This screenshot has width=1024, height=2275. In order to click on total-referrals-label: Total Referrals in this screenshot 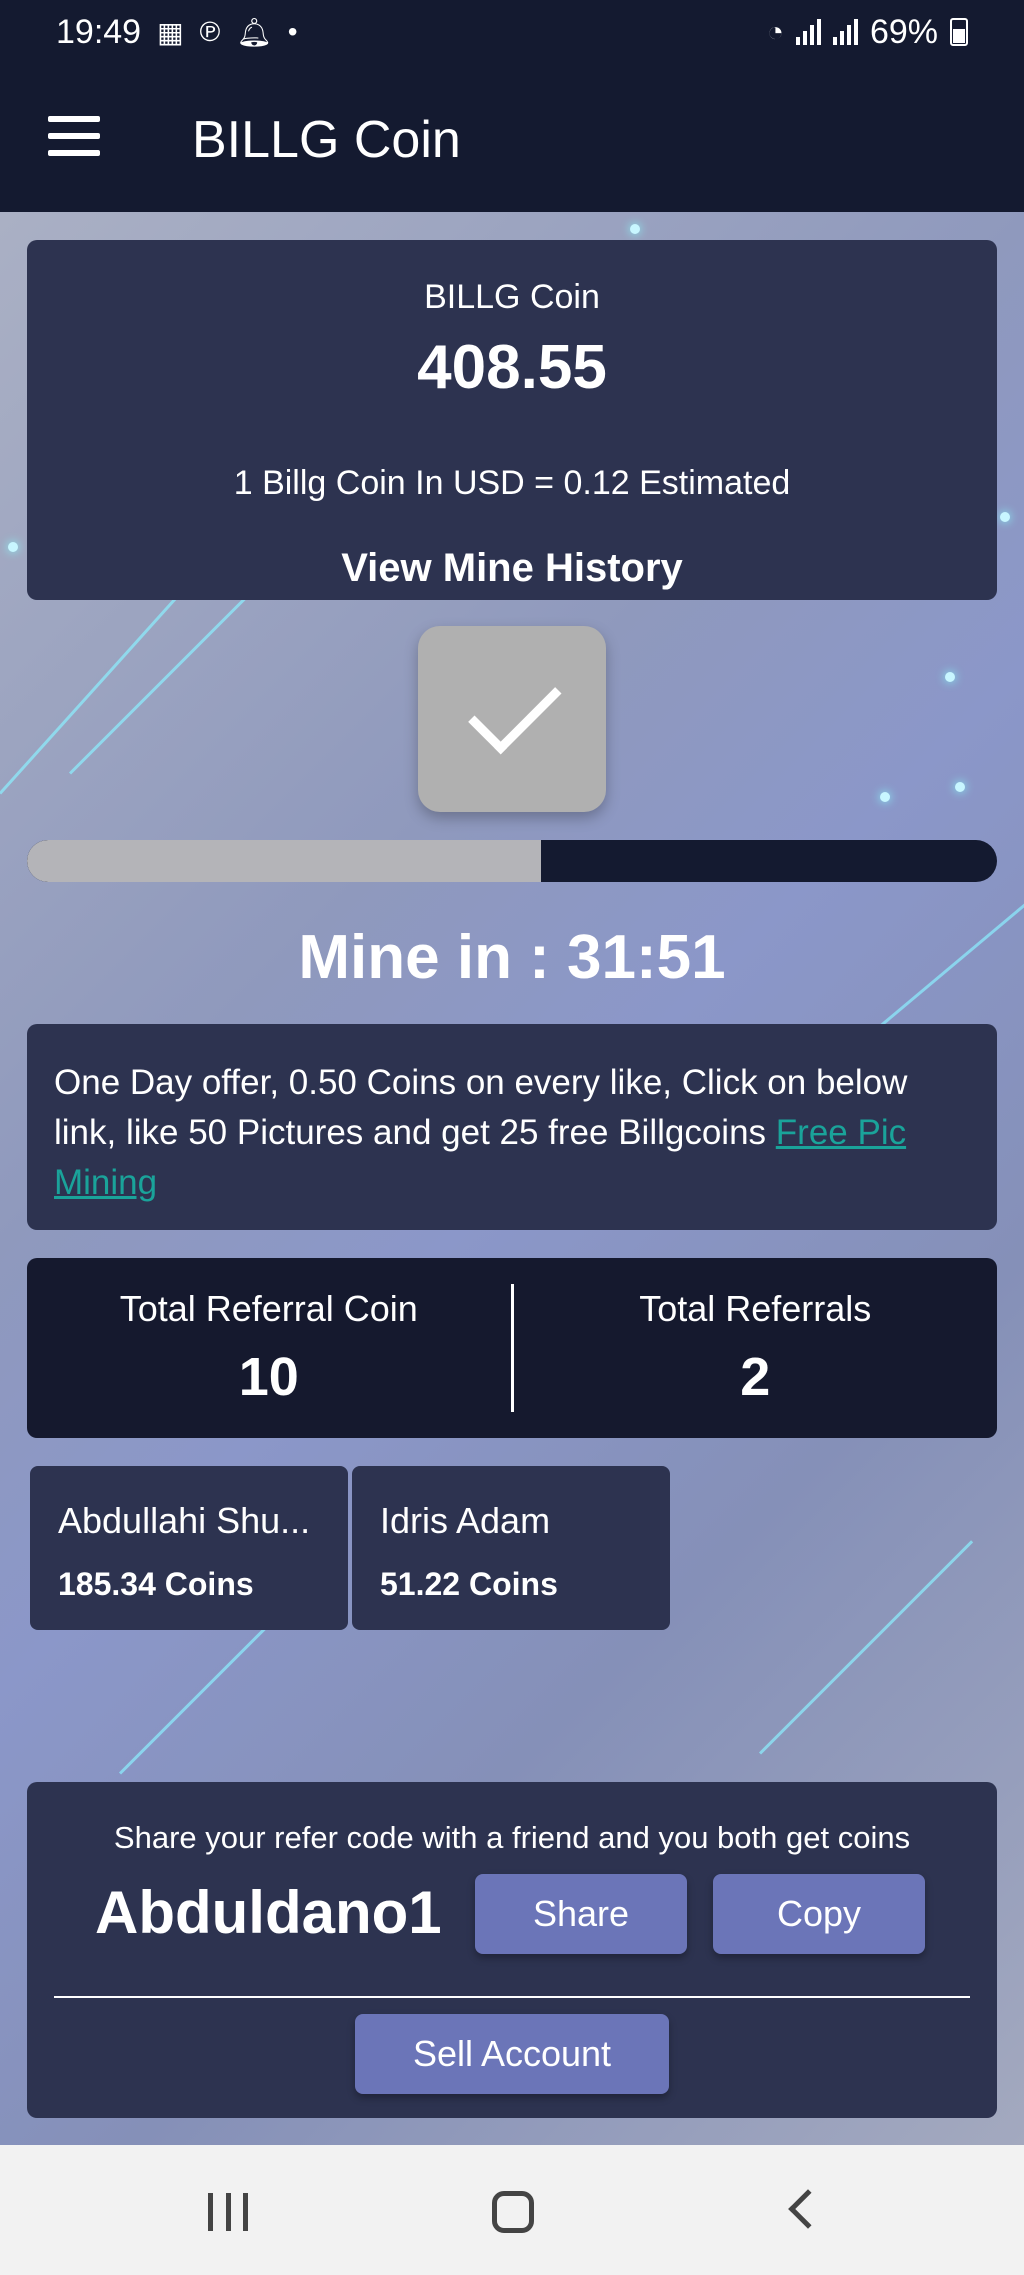, I will do `click(755, 1308)`.